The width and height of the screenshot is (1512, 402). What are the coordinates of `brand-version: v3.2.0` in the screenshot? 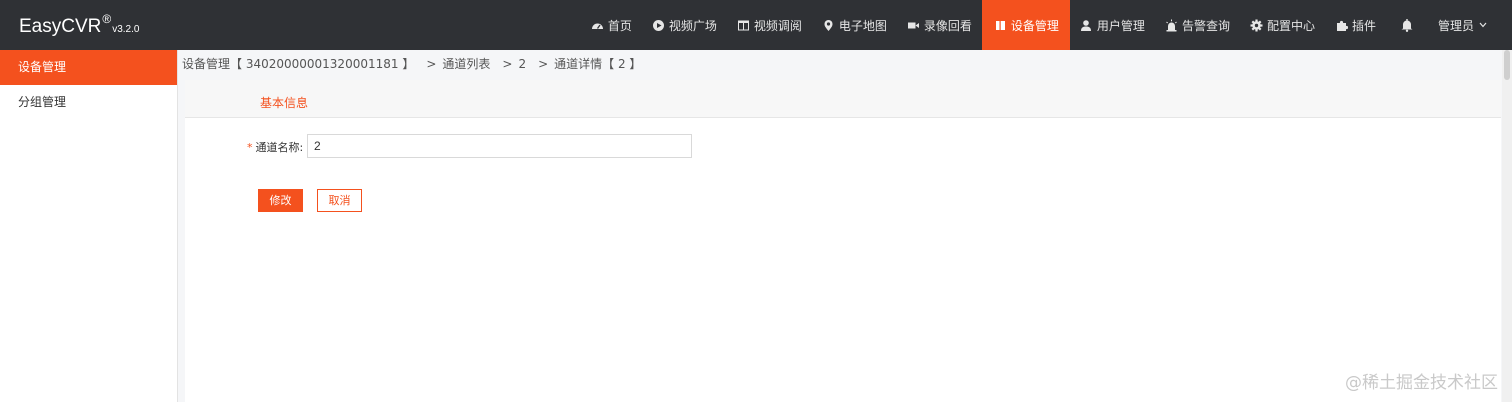 It's located at (126, 29).